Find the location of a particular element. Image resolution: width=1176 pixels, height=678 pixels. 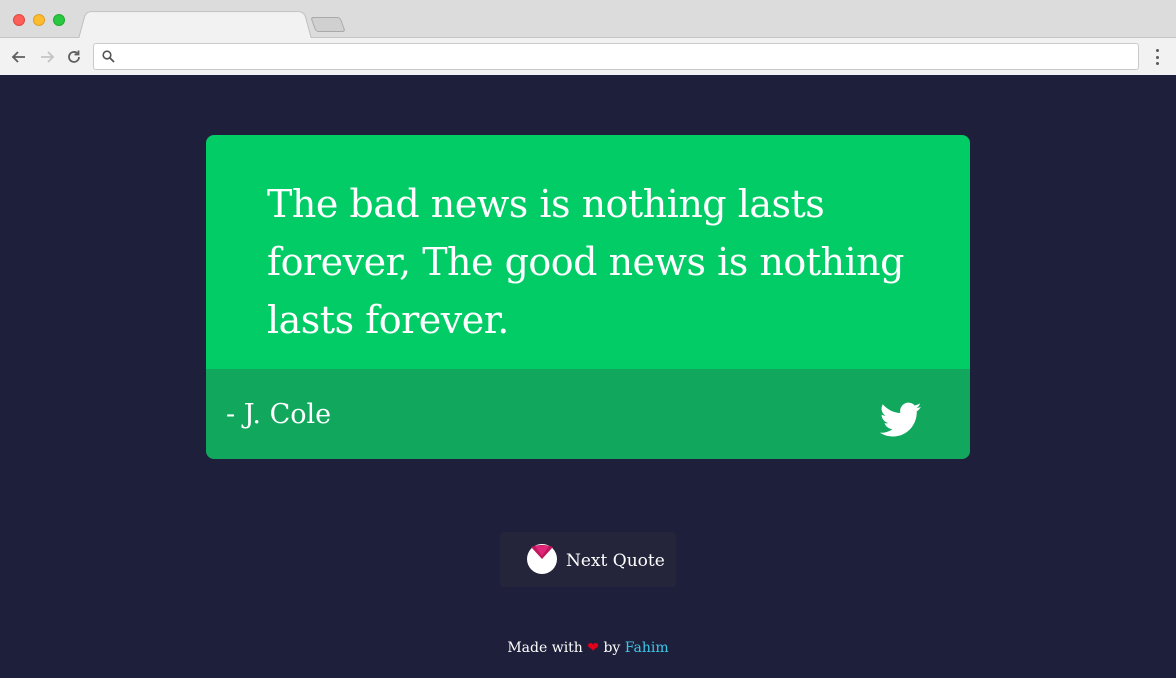

footer-made-with: Made with is located at coordinates (545, 648).